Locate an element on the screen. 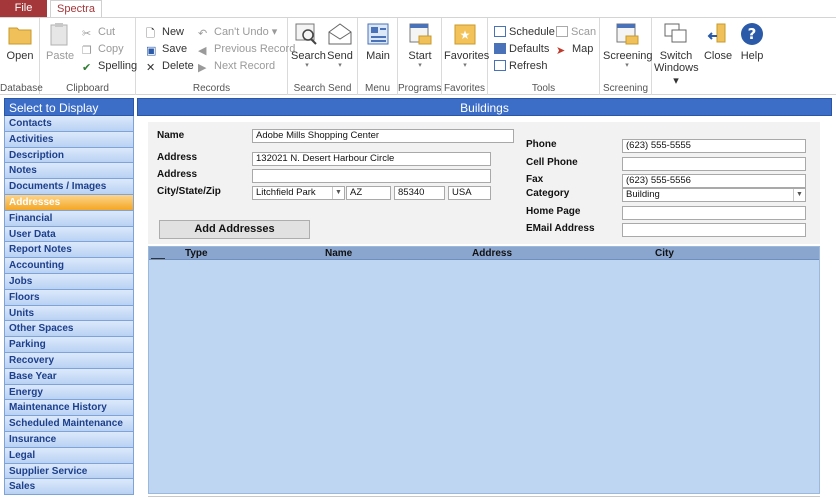 The width and height of the screenshot is (836, 501). column-name: Name is located at coordinates (338, 253).